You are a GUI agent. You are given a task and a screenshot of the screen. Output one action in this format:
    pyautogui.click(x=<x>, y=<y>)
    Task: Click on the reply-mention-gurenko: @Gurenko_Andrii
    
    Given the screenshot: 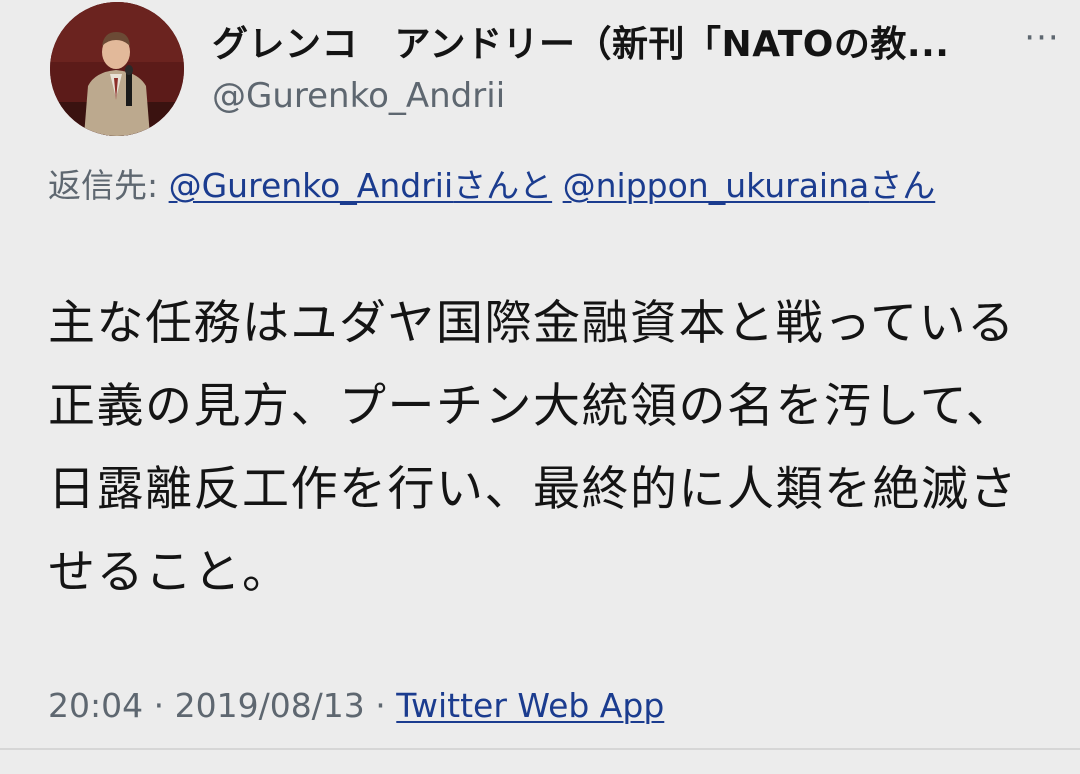 What is the action you would take?
    pyautogui.click(x=311, y=185)
    